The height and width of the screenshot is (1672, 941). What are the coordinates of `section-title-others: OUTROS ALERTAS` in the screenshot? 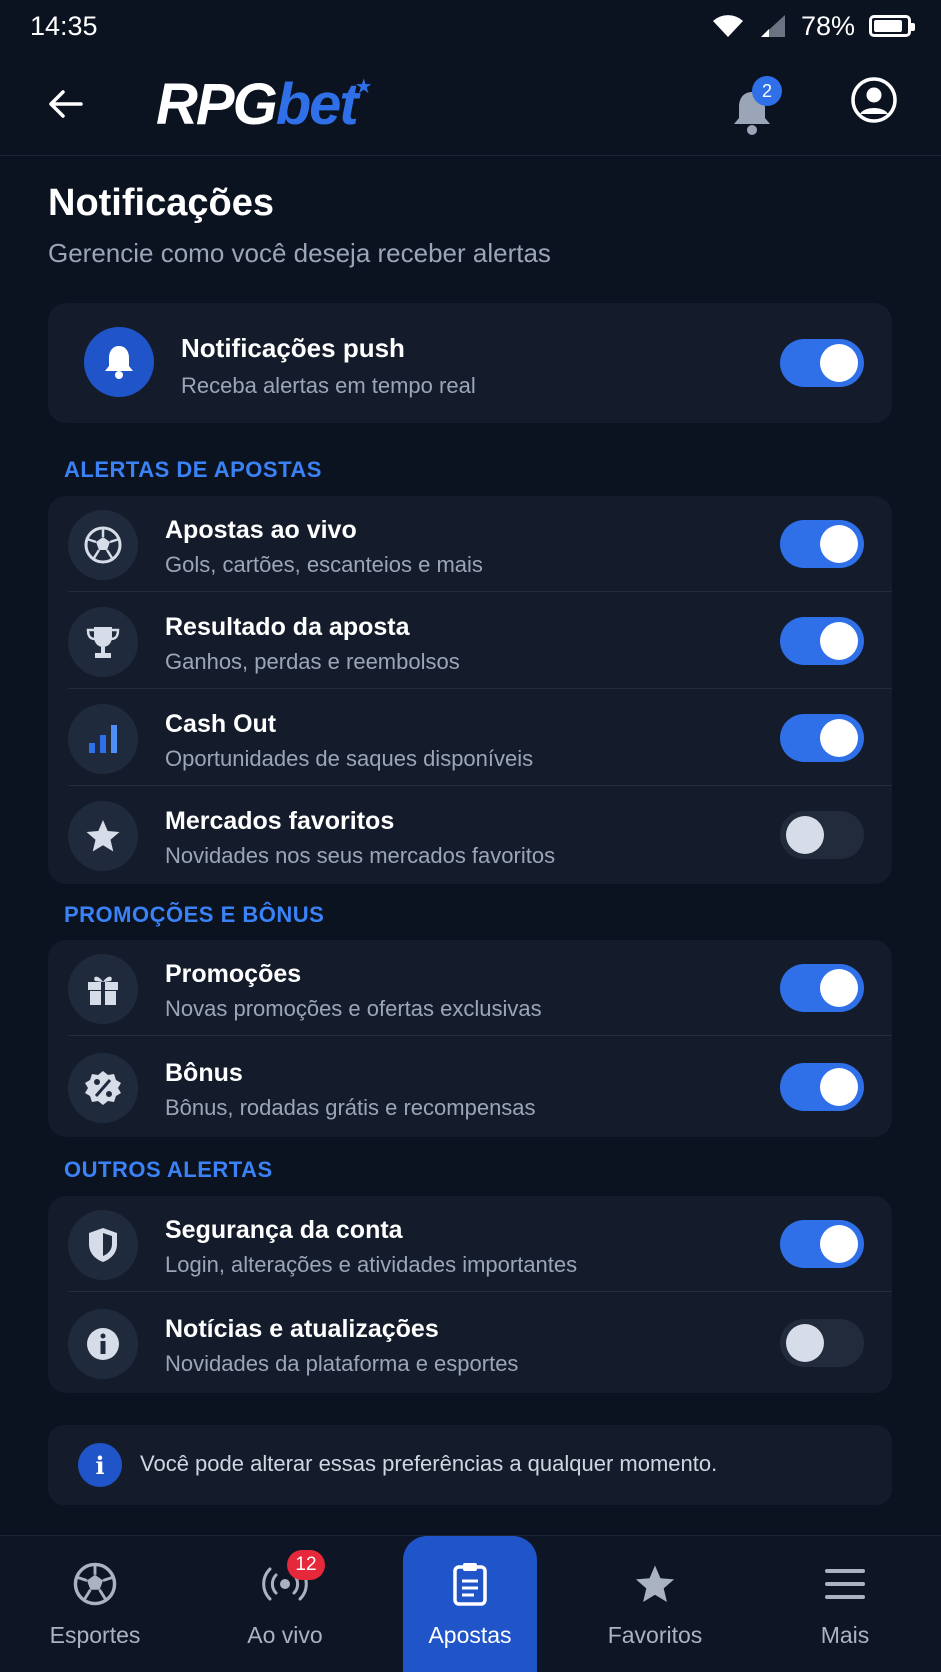 It's located at (168, 1169).